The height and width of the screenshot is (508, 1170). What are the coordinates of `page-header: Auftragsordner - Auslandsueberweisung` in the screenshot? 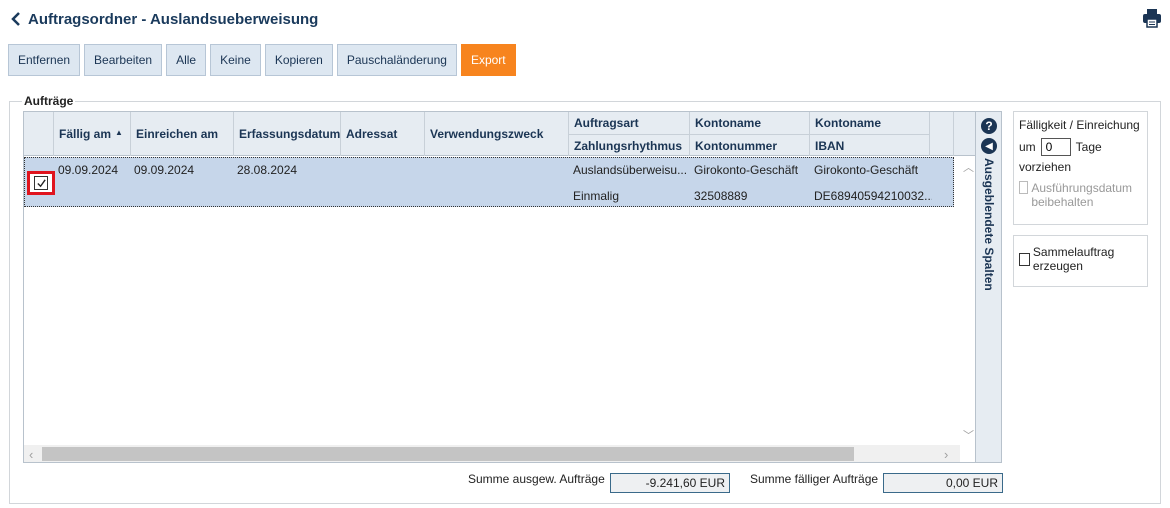 It's located at (163, 19).